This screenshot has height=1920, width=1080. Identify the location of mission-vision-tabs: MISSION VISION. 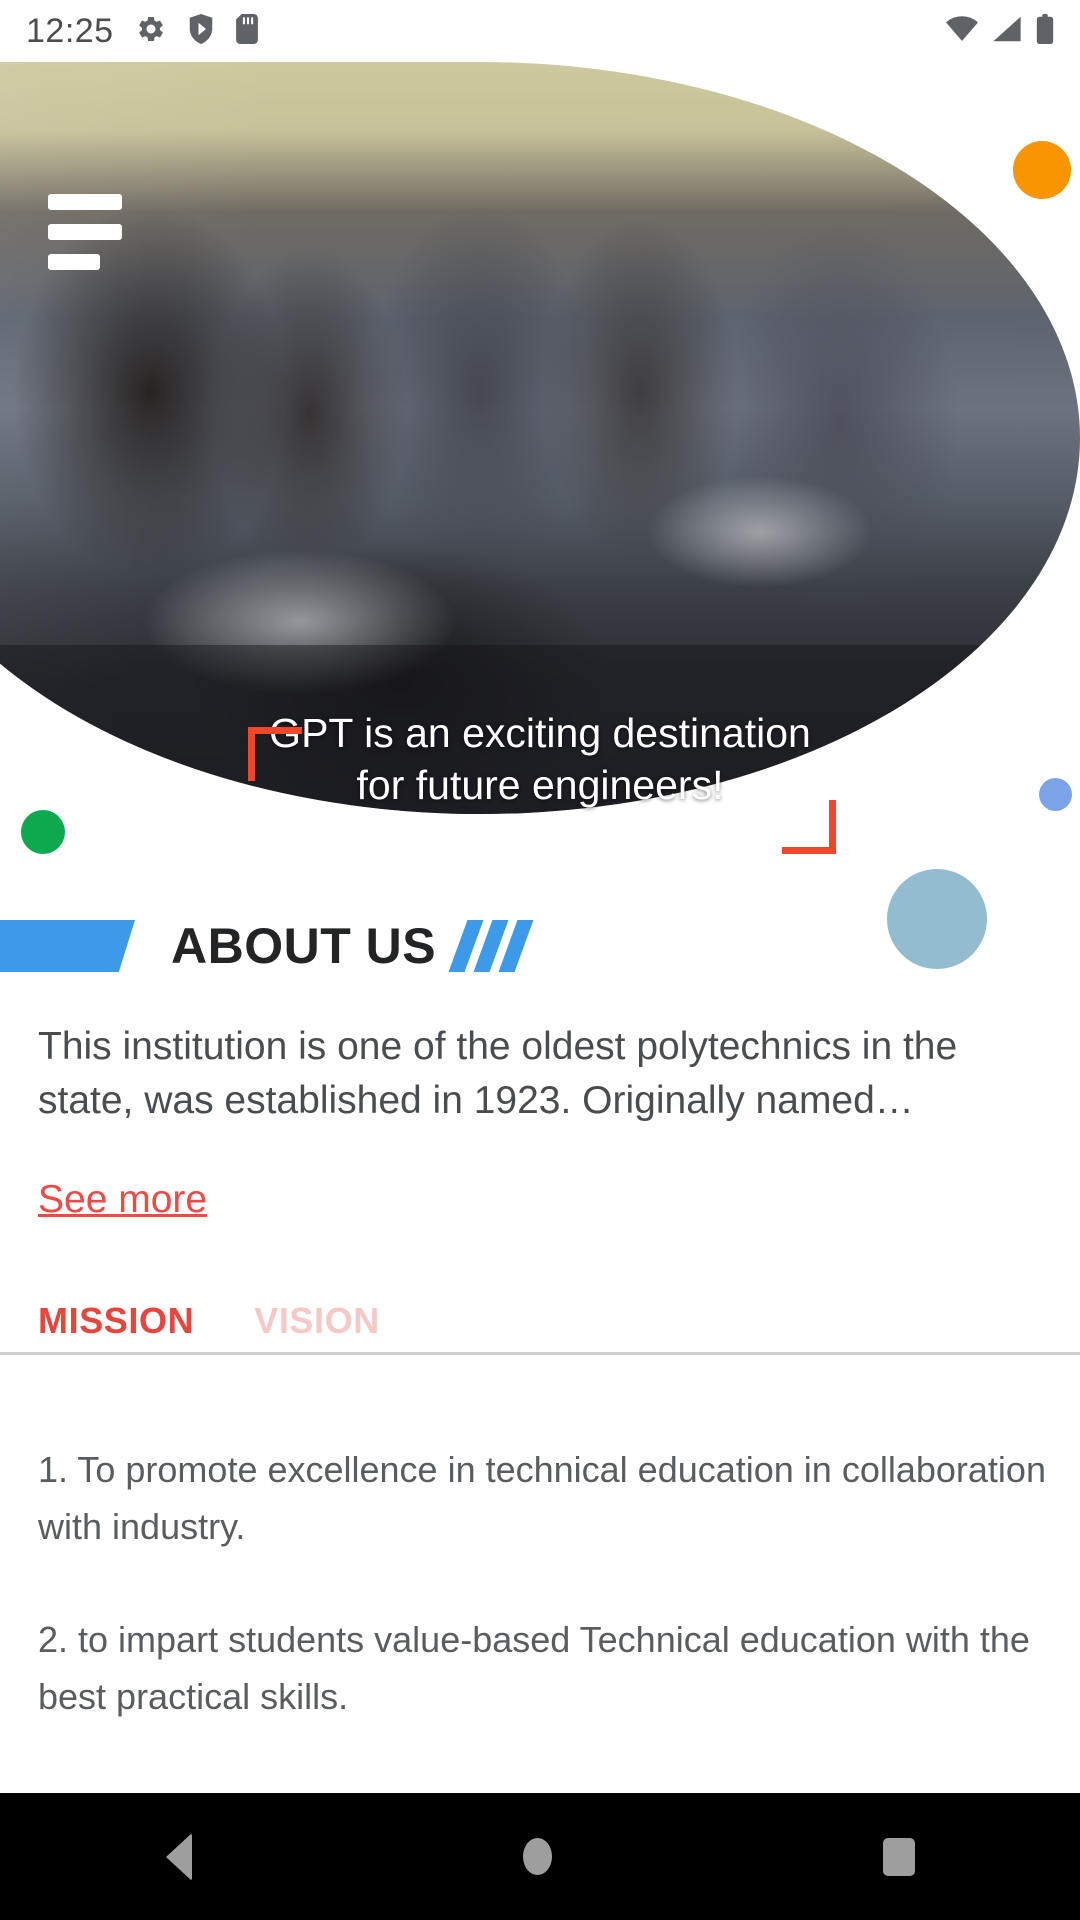
(540, 1327).